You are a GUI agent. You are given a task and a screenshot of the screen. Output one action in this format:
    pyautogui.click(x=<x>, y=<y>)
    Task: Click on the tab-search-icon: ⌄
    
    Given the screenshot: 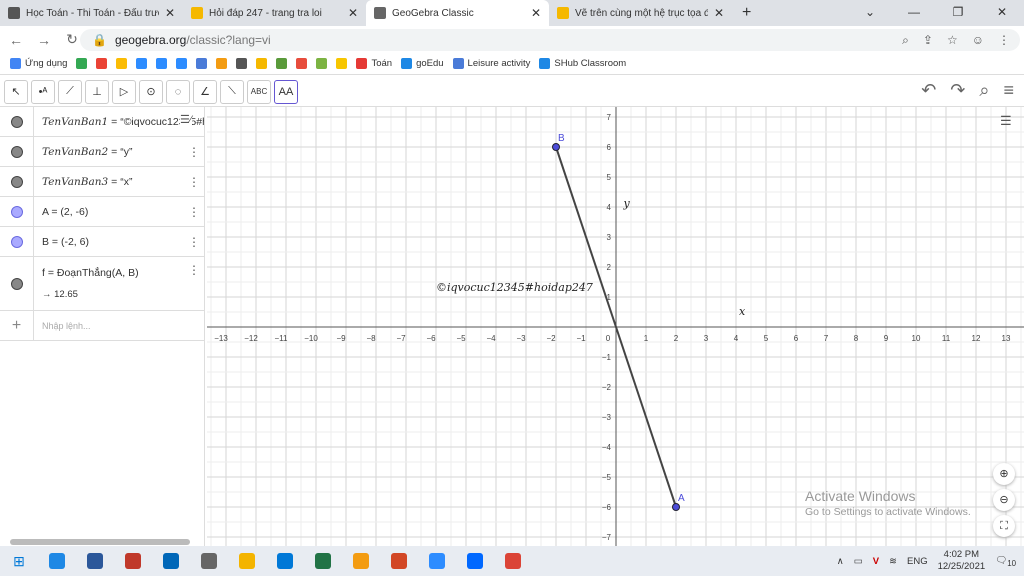 What is the action you would take?
    pyautogui.click(x=870, y=13)
    